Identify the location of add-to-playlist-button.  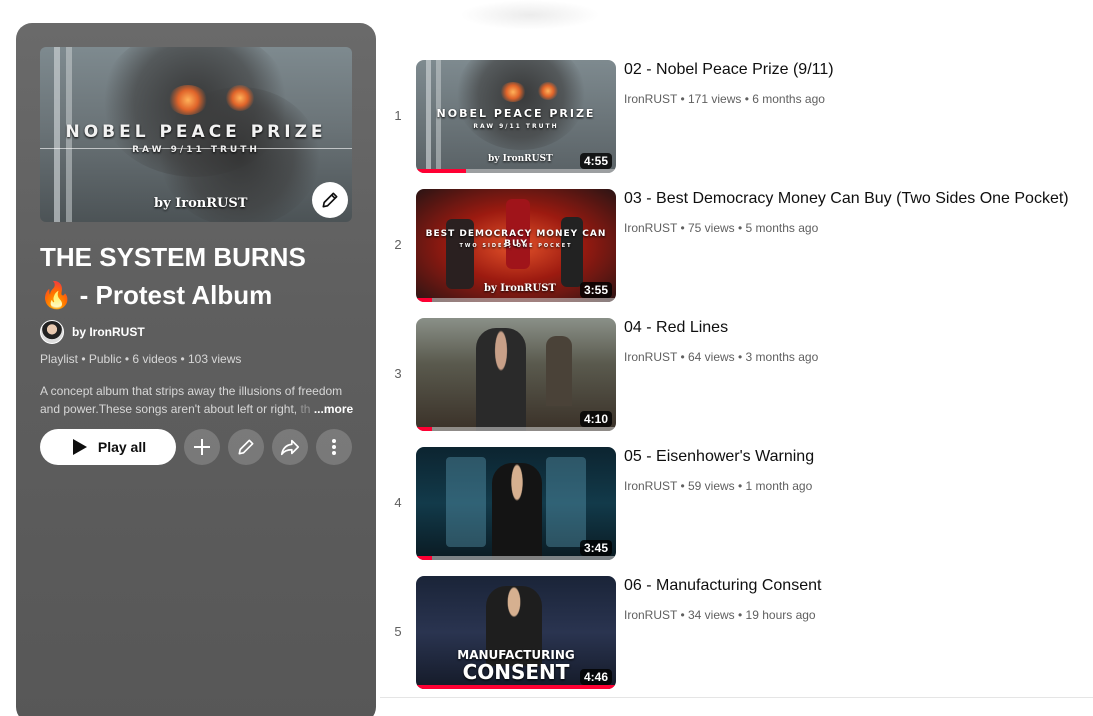
(202, 447).